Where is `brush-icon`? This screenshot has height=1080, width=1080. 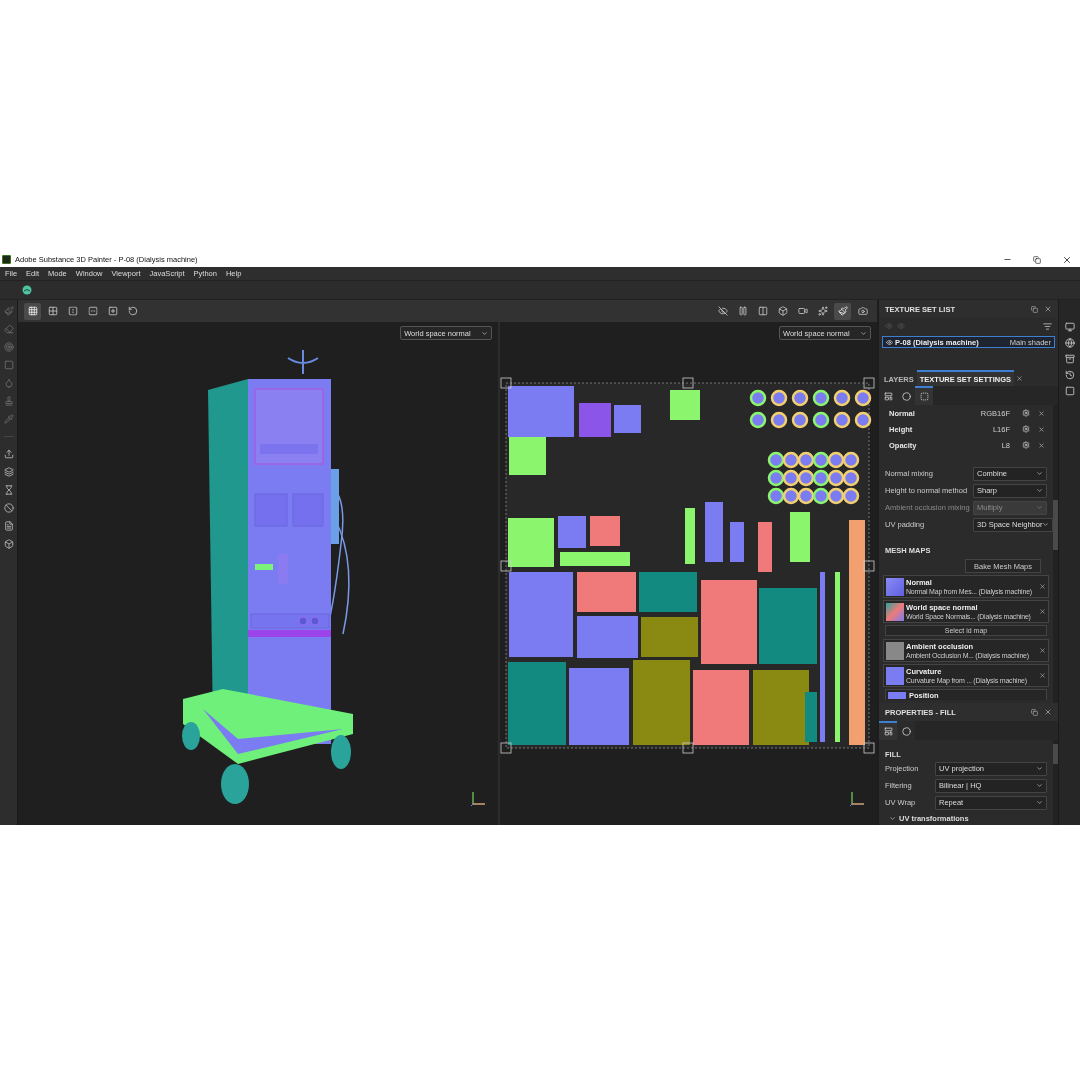 brush-icon is located at coordinates (842, 311).